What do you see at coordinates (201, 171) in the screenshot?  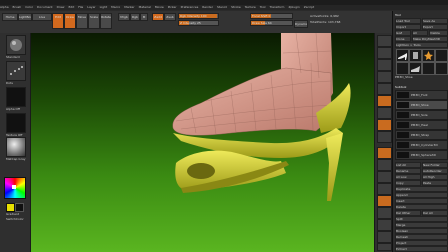 I see `shoe-peep-toe-opening` at bounding box center [201, 171].